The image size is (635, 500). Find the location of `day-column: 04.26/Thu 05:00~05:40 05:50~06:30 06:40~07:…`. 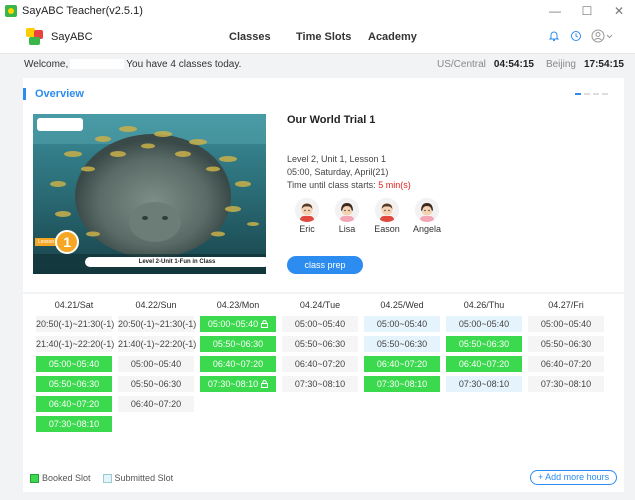

day-column: 04.26/Thu 05:00~05:40 05:50~06:30 06:40~07:… is located at coordinates (484, 345).